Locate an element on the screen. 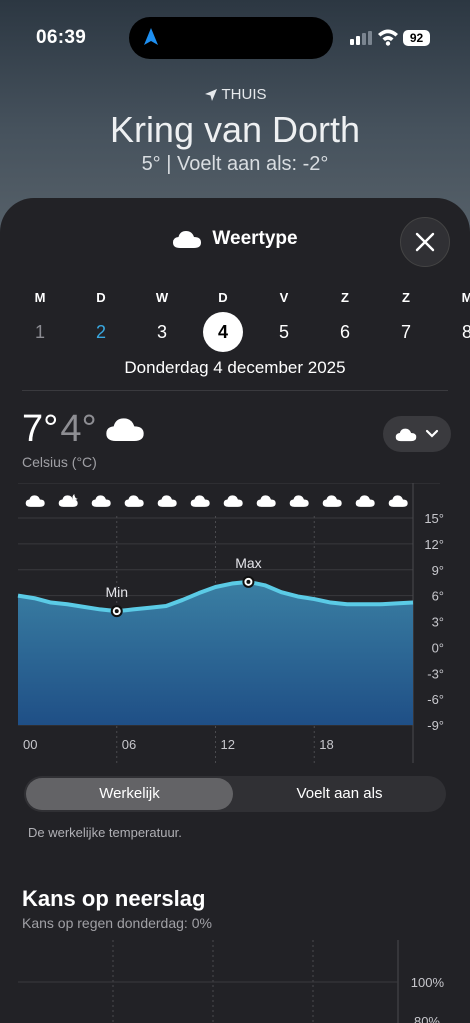  temperature-mode-toggle: Werkelijk Voelt aan als is located at coordinates (235, 794).